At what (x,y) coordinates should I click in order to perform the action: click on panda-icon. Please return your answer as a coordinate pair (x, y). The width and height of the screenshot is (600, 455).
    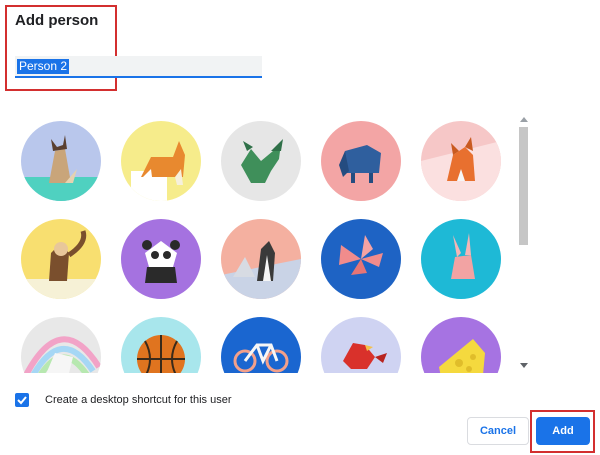
    Looking at the image, I should click on (161, 259).